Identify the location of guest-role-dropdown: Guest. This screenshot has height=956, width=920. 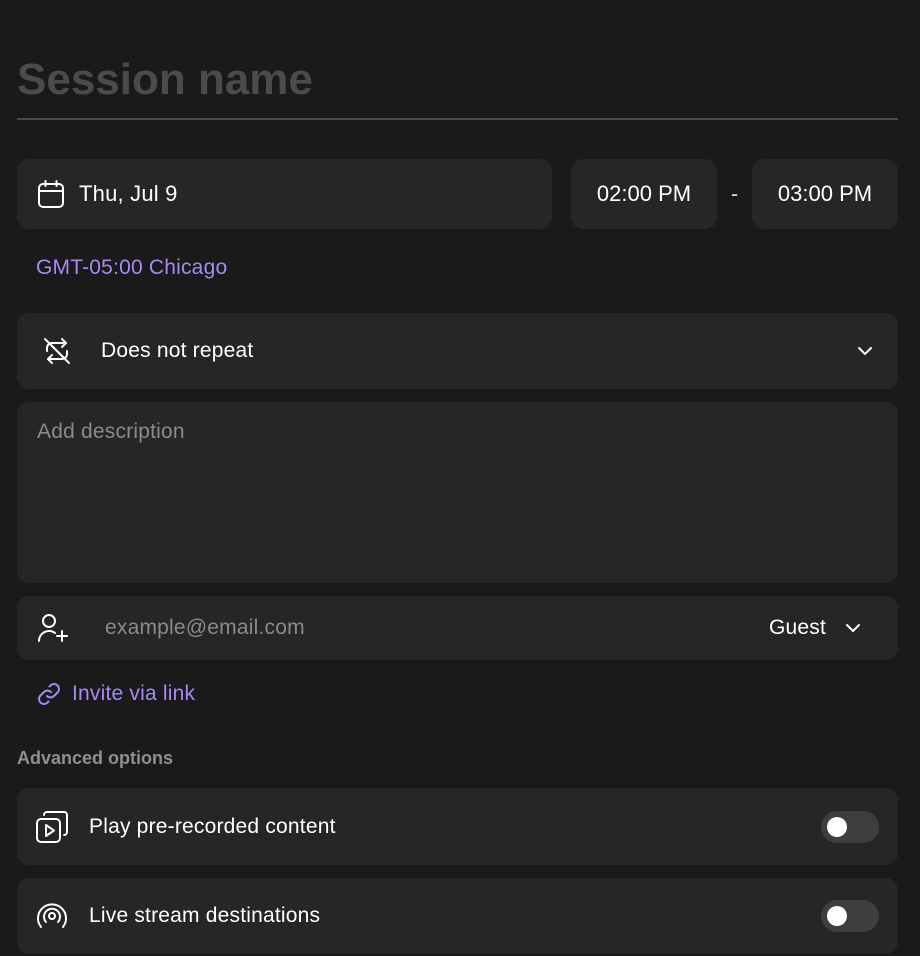
(815, 628).